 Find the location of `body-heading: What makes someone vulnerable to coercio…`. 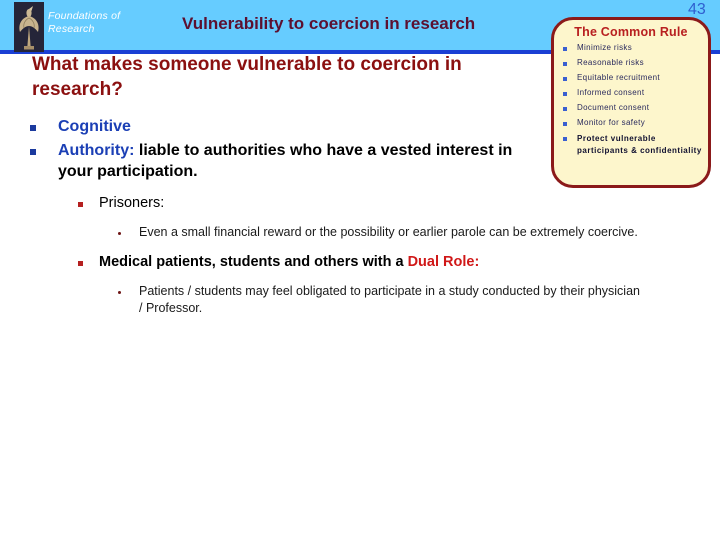

body-heading: What makes someone vulnerable to coercio… is located at coordinates (247, 77).